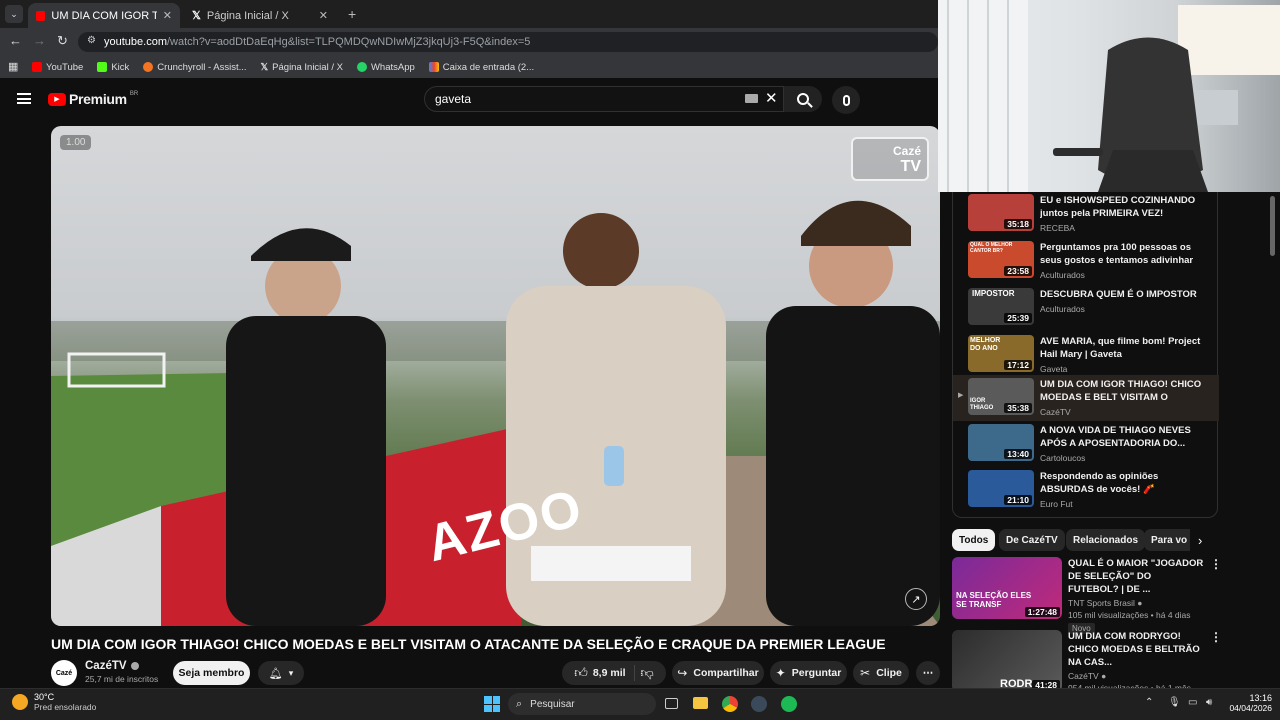  Describe the element at coordinates (15, 40) in the screenshot. I see `back-arrow-icon: ←` at that location.